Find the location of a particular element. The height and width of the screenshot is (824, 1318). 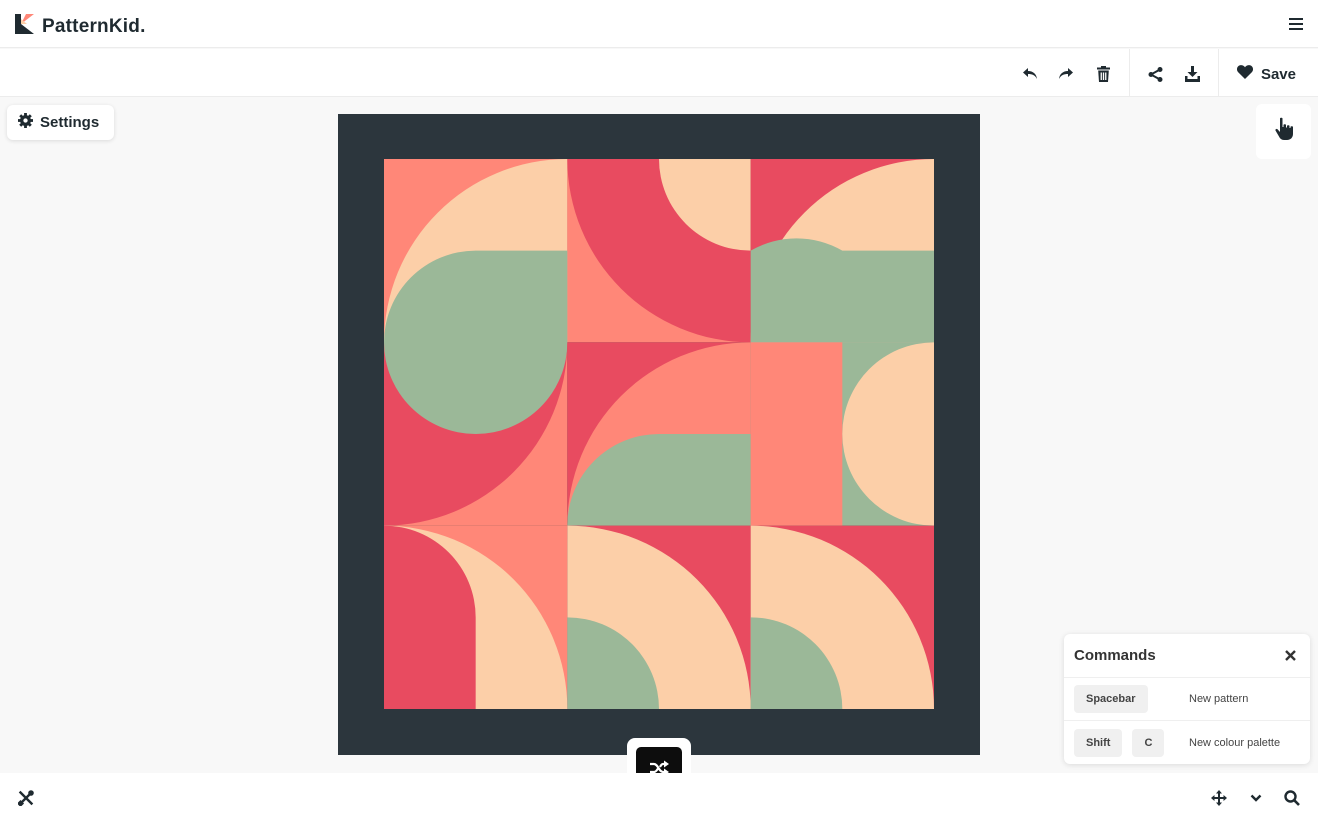

key-badge: Shift is located at coordinates (1098, 742).